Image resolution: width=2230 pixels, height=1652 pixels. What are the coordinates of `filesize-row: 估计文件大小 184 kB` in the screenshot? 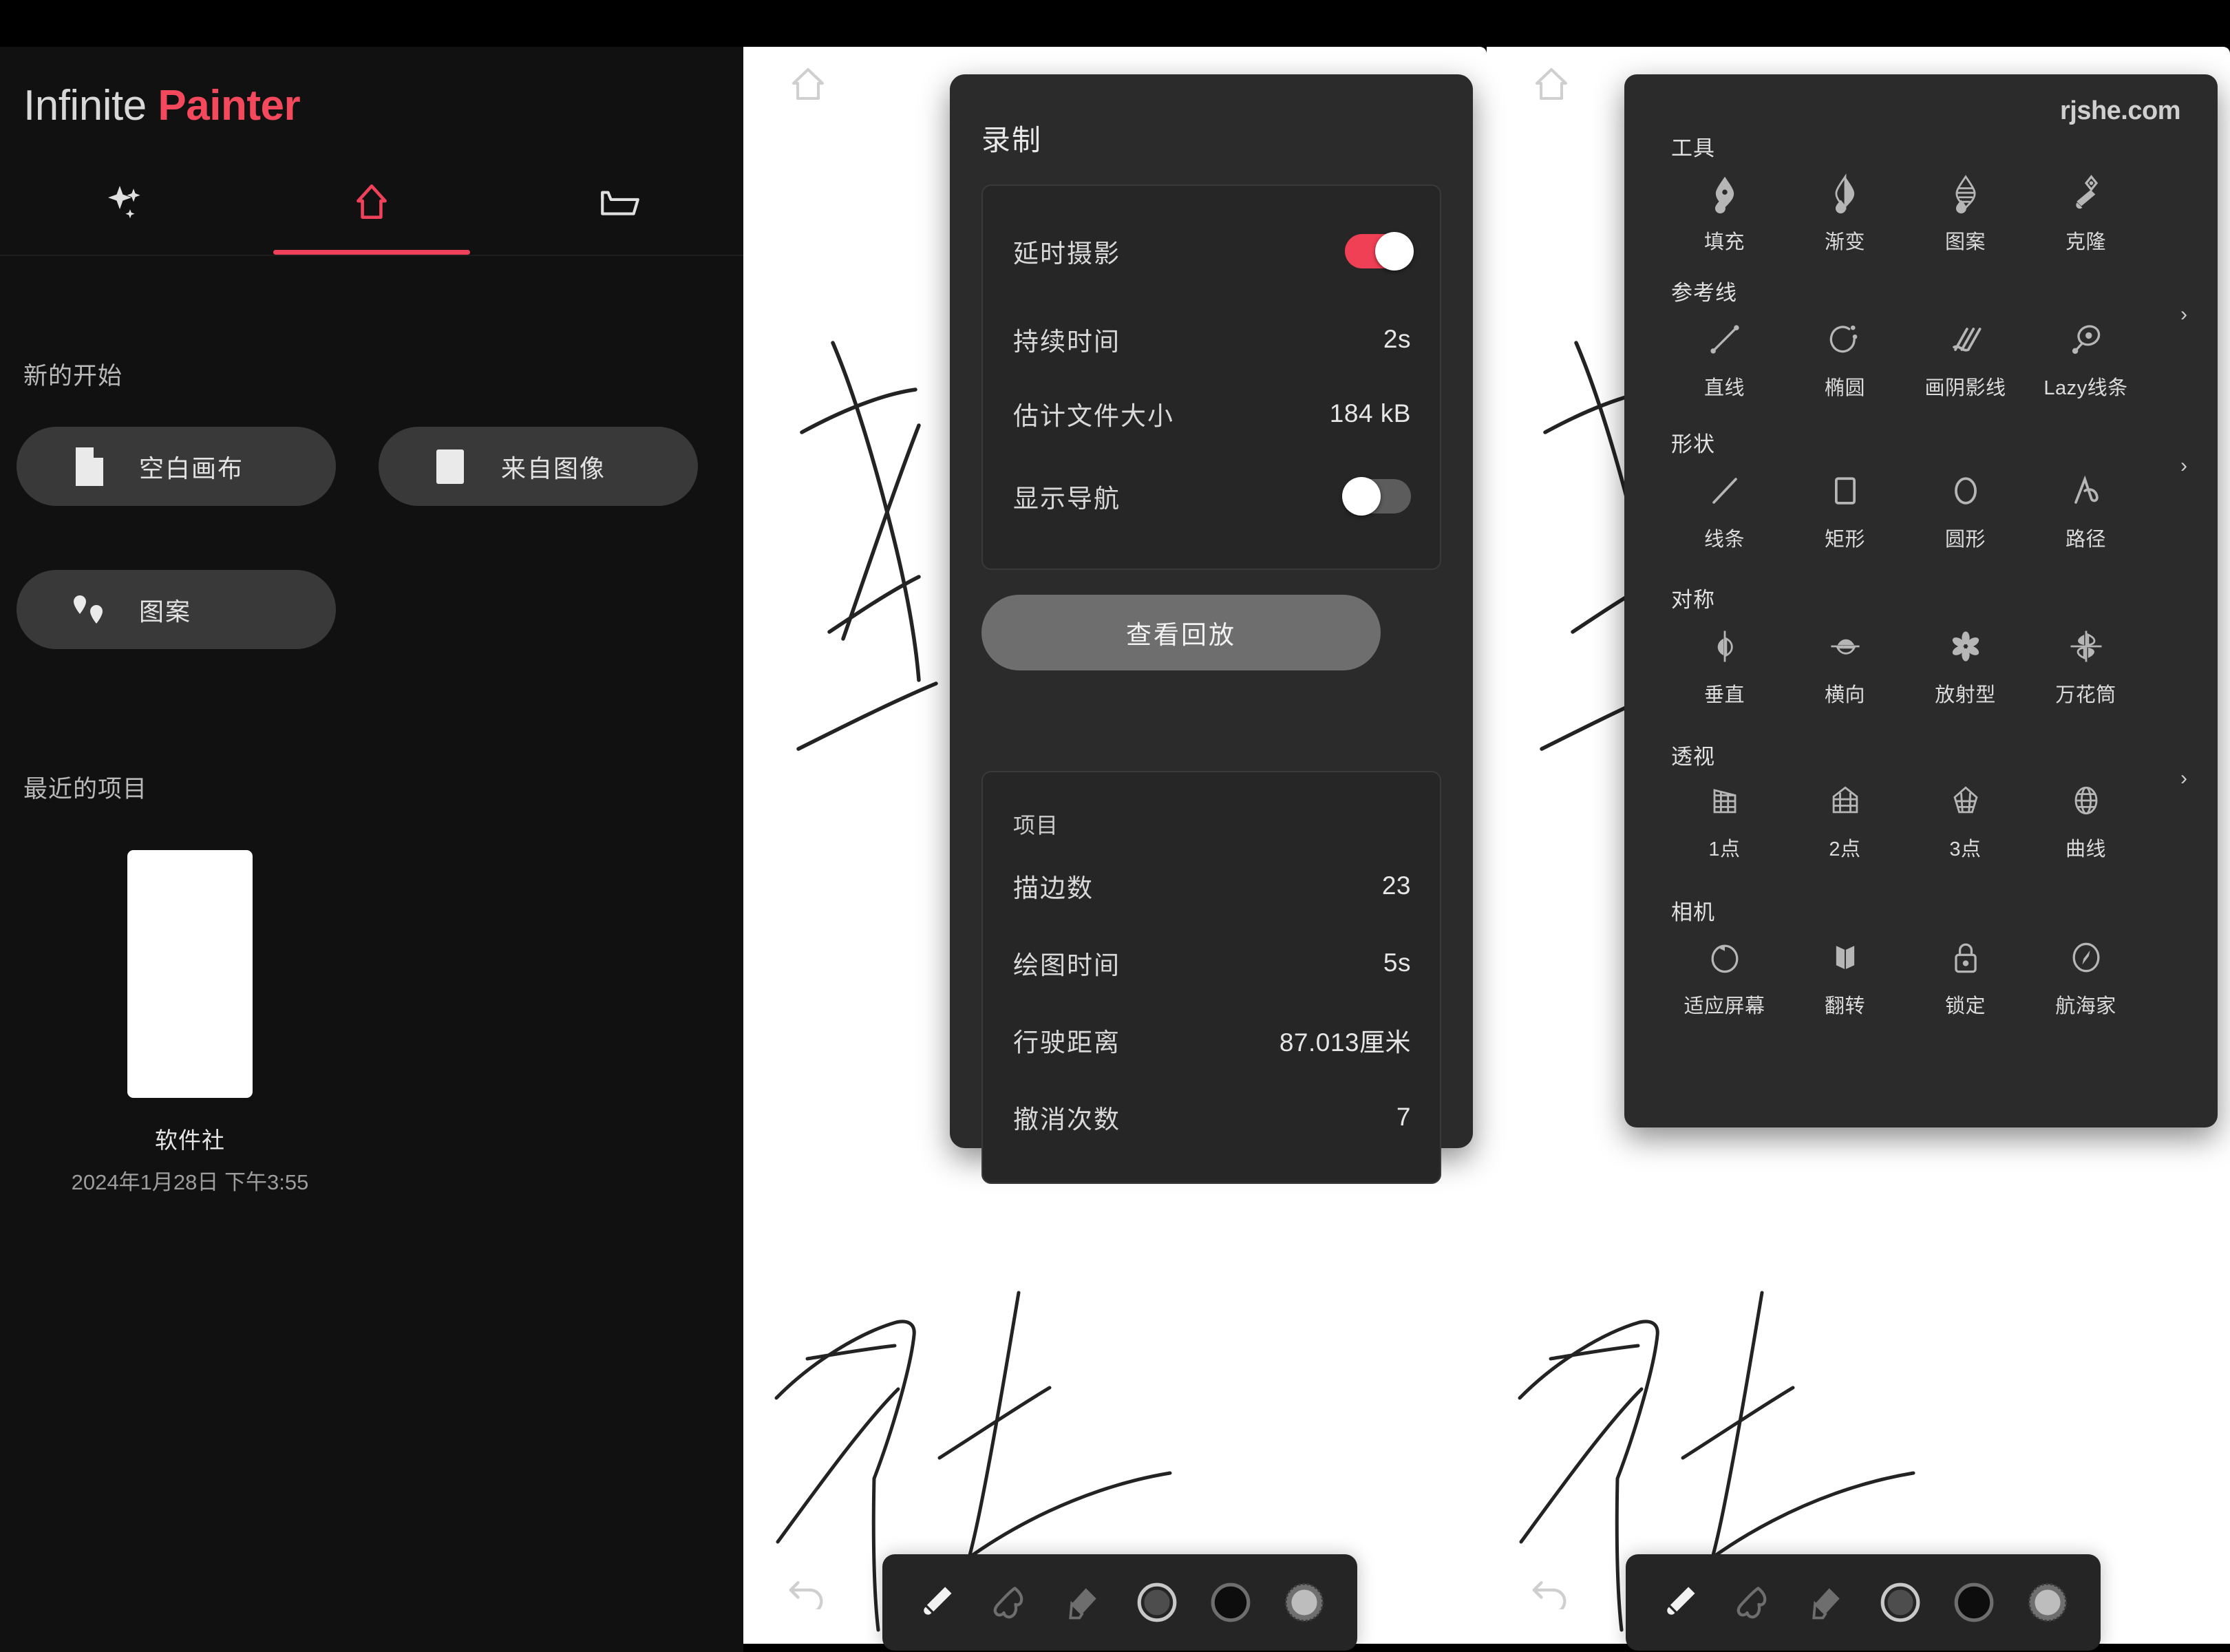 It's located at (1212, 414).